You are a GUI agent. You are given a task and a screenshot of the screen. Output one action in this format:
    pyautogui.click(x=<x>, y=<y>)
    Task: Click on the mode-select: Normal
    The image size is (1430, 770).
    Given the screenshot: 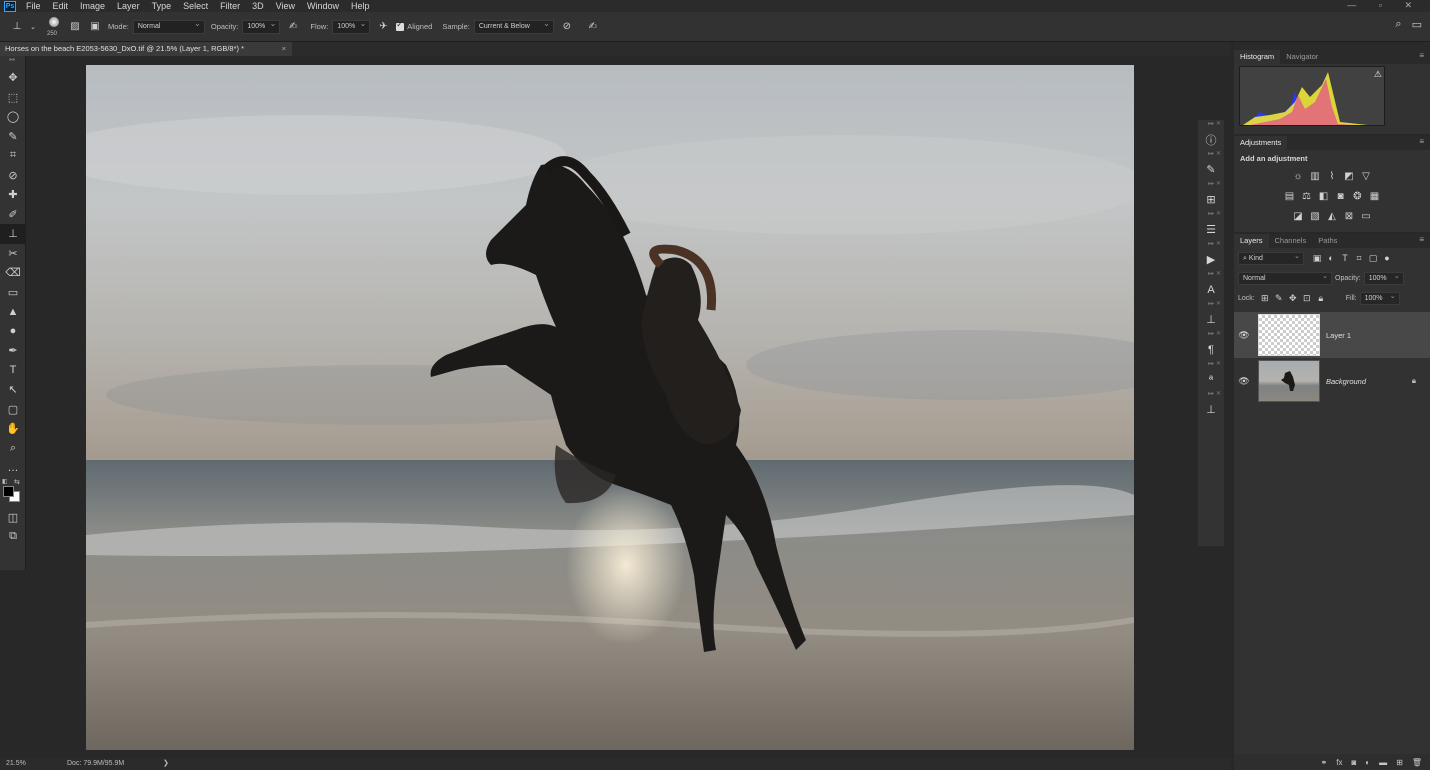 What is the action you would take?
    pyautogui.click(x=168, y=26)
    